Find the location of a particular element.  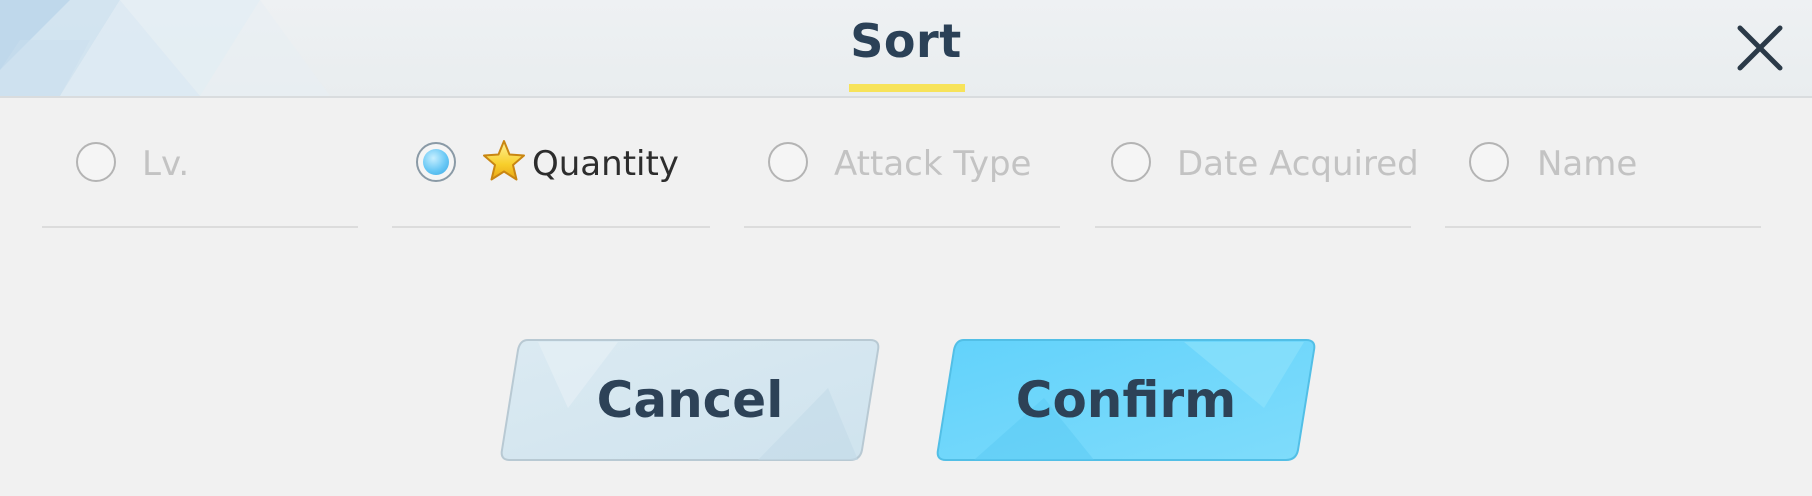

close-button is located at coordinates (1760, 48).